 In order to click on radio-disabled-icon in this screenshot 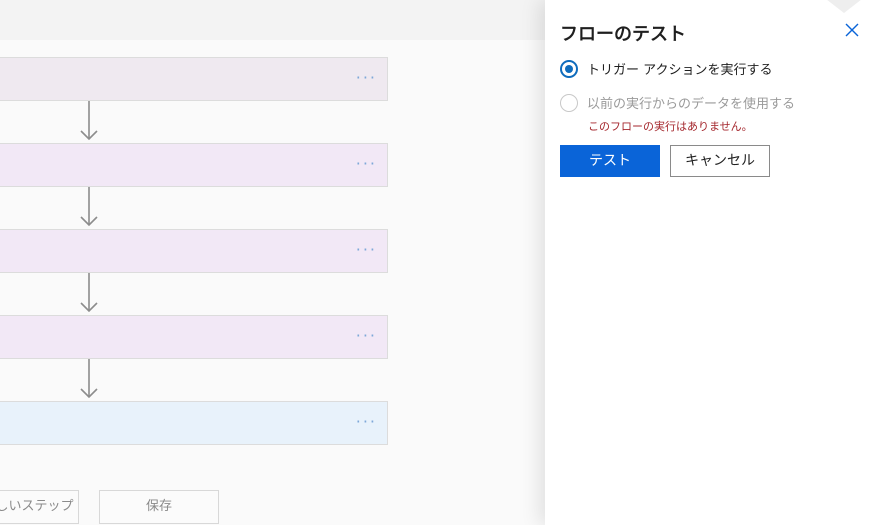, I will do `click(569, 102)`.